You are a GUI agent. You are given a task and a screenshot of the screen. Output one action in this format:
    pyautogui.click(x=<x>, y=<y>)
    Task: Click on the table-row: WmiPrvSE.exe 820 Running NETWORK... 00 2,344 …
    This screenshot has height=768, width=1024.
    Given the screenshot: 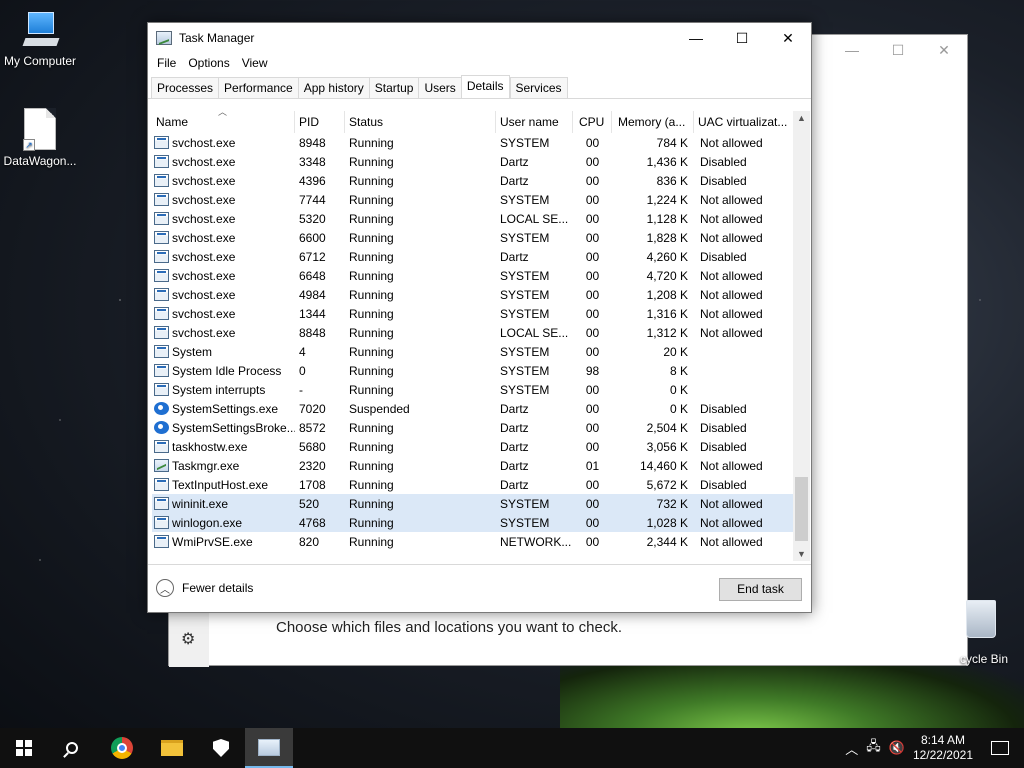 What is the action you would take?
    pyautogui.click(x=473, y=541)
    